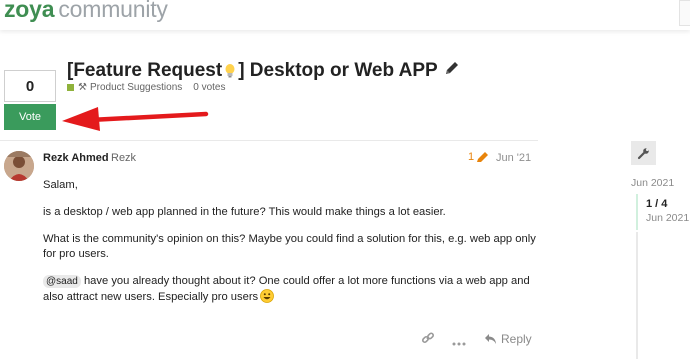  What do you see at coordinates (490, 339) in the screenshot?
I see `reply-icon` at bounding box center [490, 339].